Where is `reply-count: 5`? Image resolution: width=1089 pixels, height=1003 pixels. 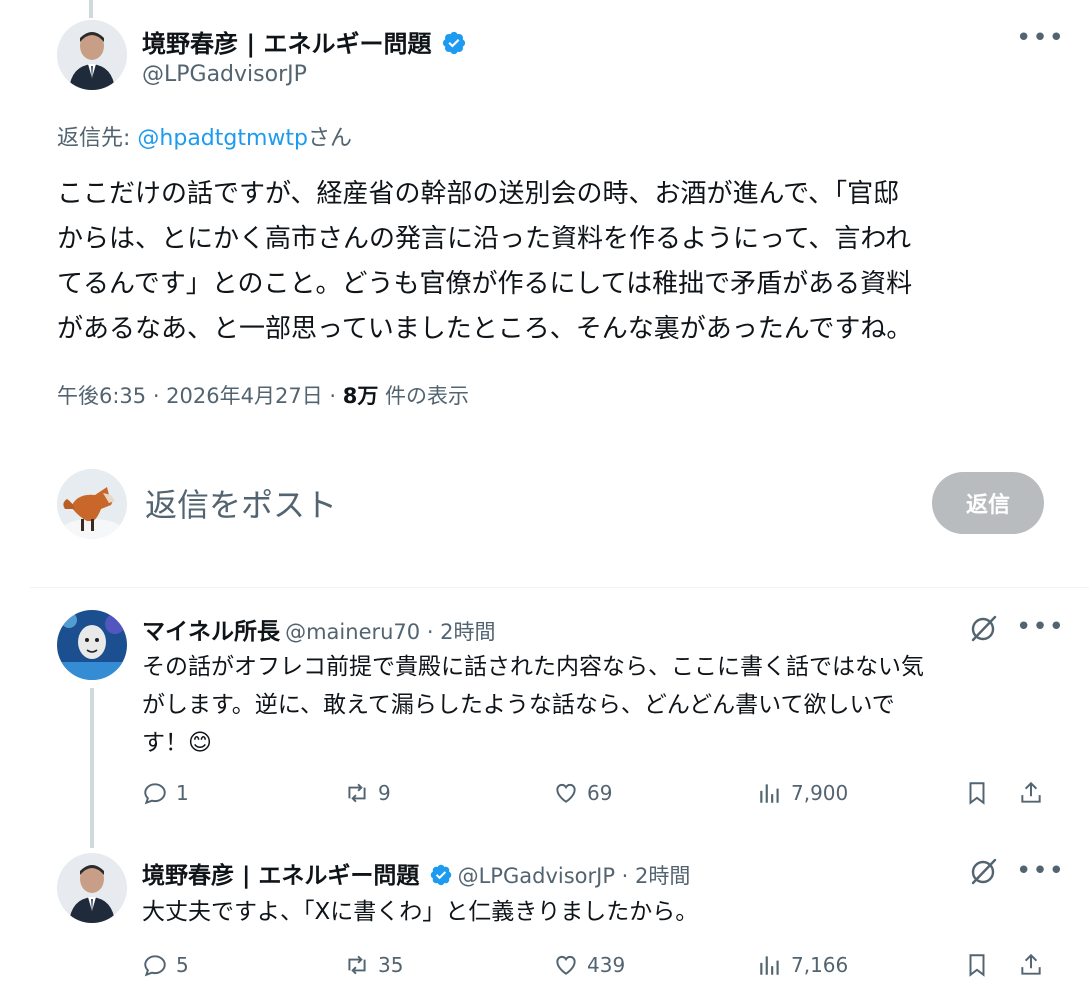
reply-count: 5 is located at coordinates (182, 965).